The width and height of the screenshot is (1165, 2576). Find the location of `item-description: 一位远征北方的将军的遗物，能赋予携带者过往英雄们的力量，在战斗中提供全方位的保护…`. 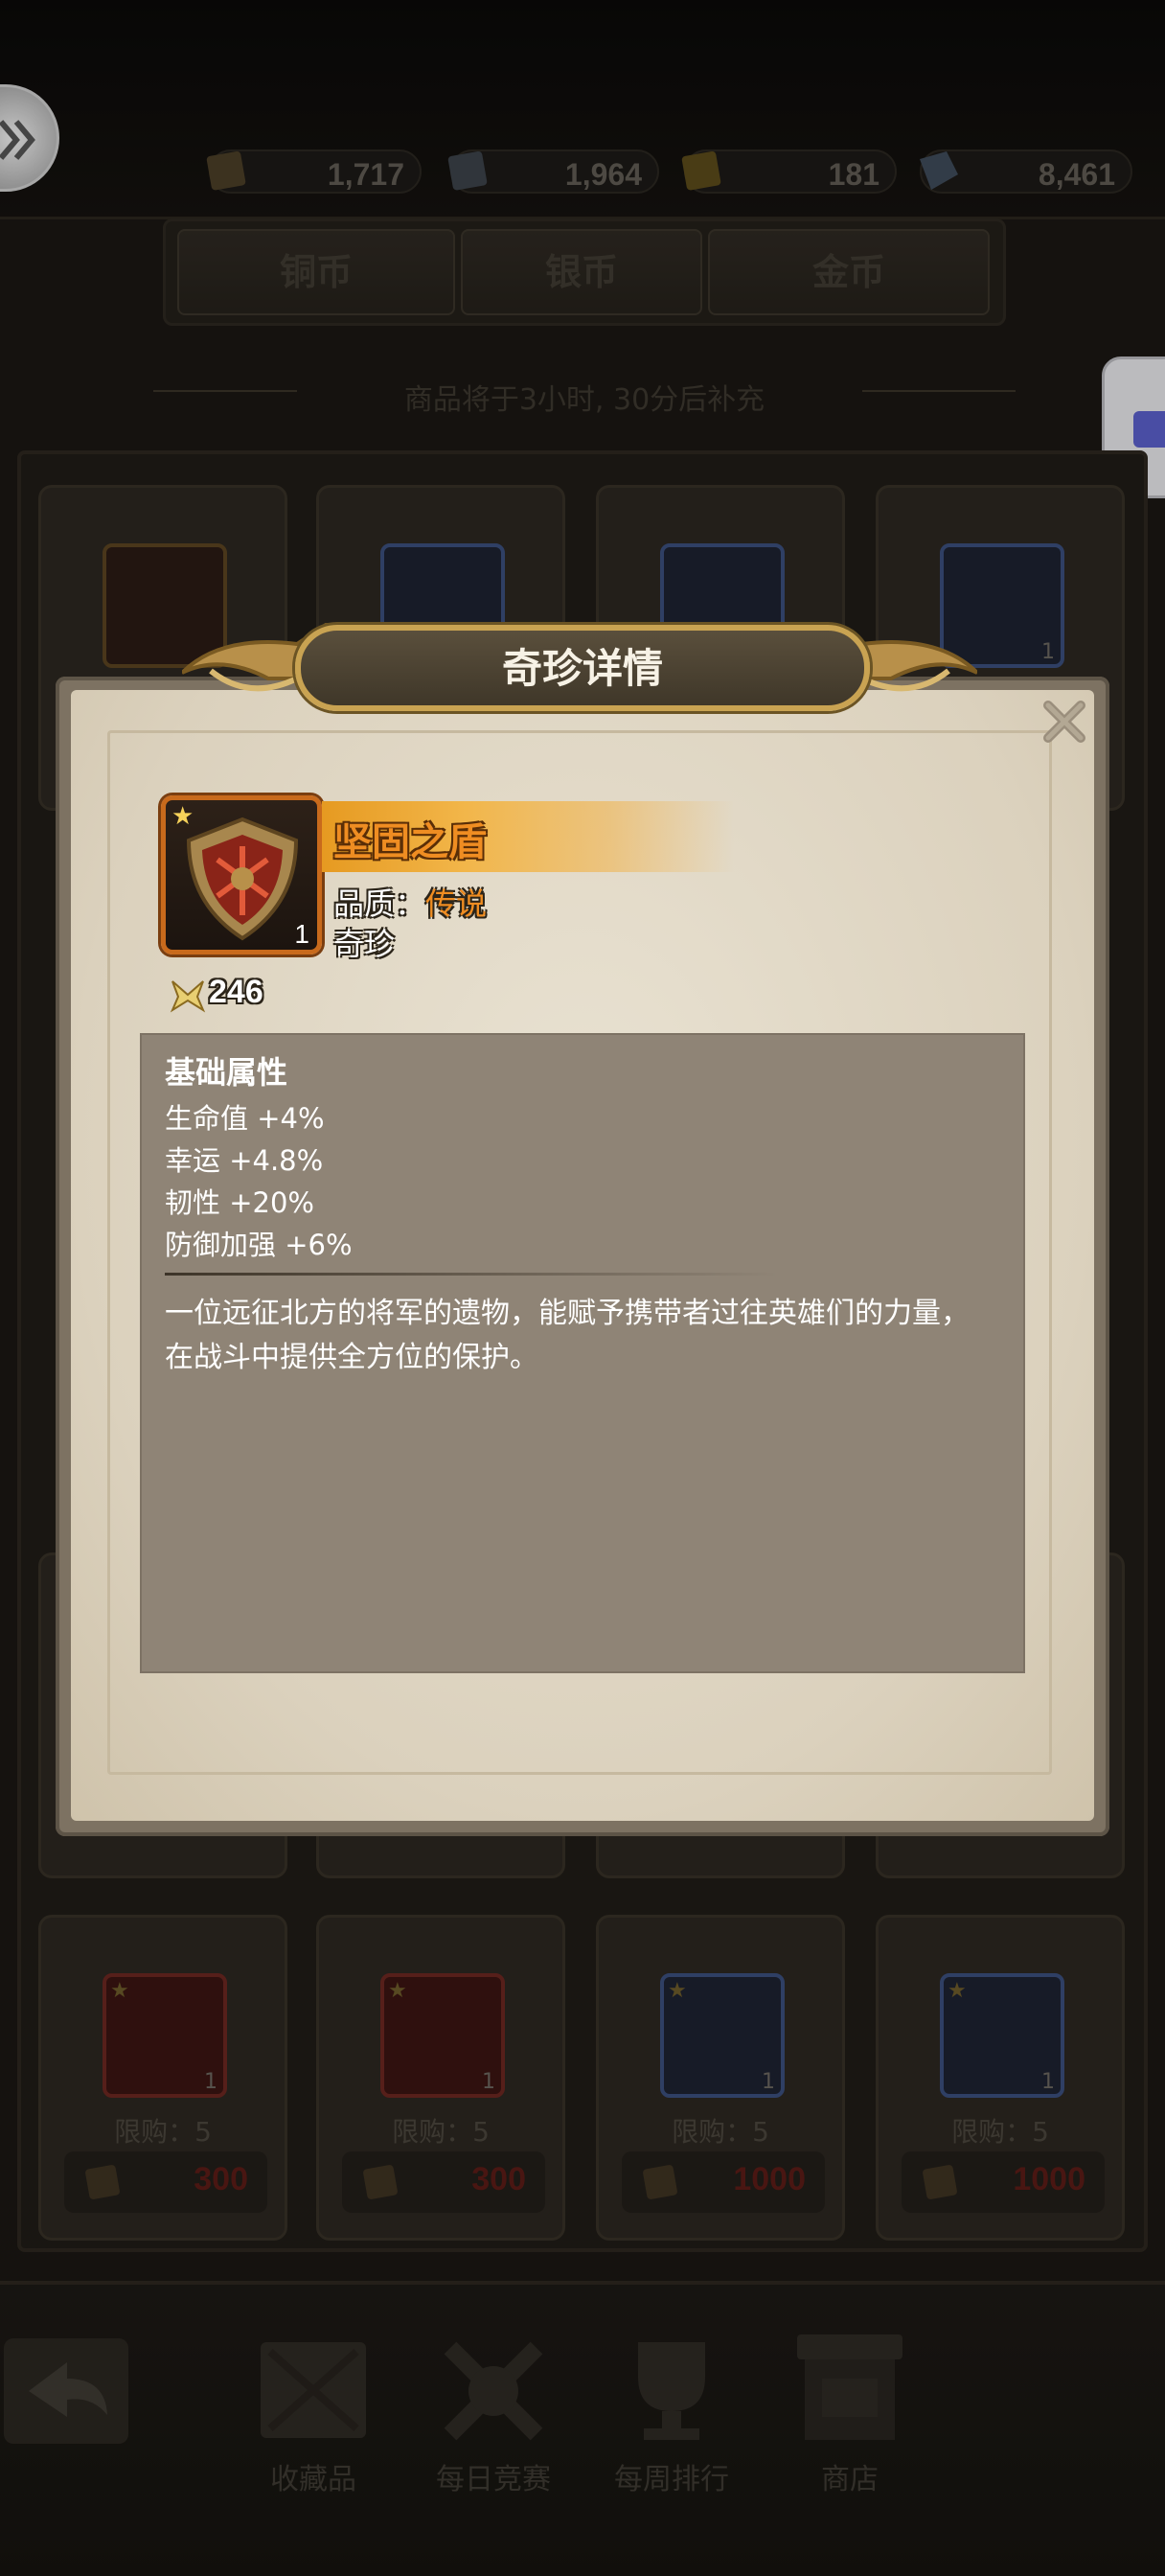

item-description: 一位远征北方的将军的遗物，能赋予携带者过往英雄们的力量，在战斗中提供全方位的保护… is located at coordinates (568, 1335).